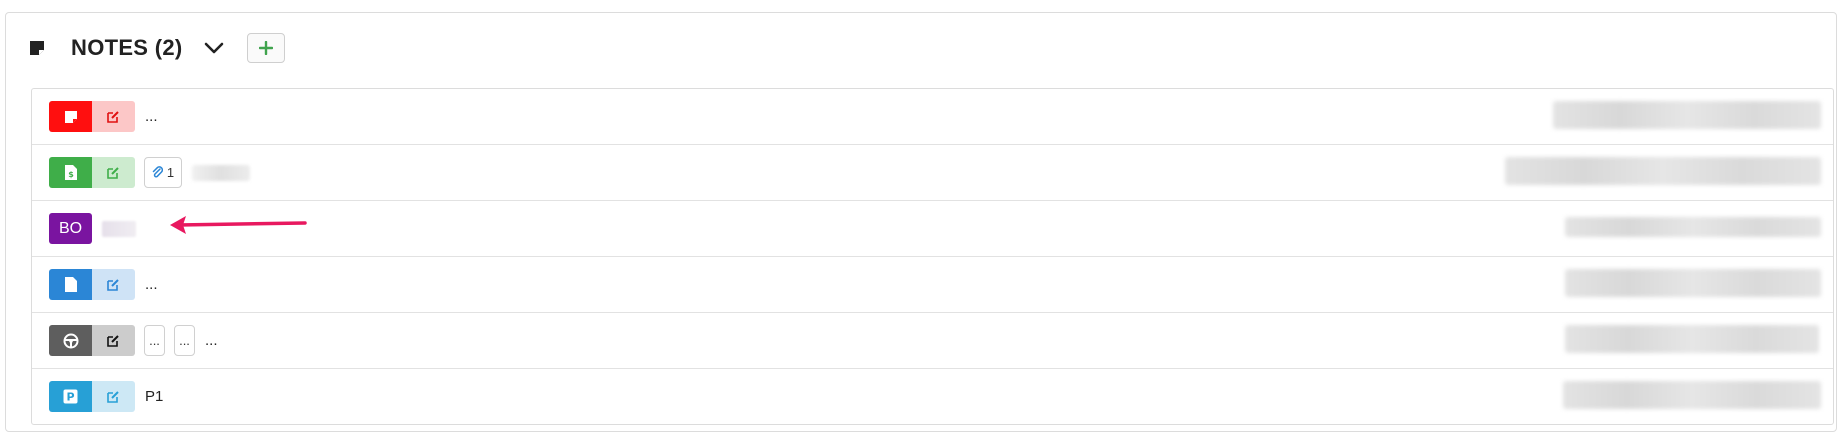  I want to click on invoice-icon: $, so click(70, 172).